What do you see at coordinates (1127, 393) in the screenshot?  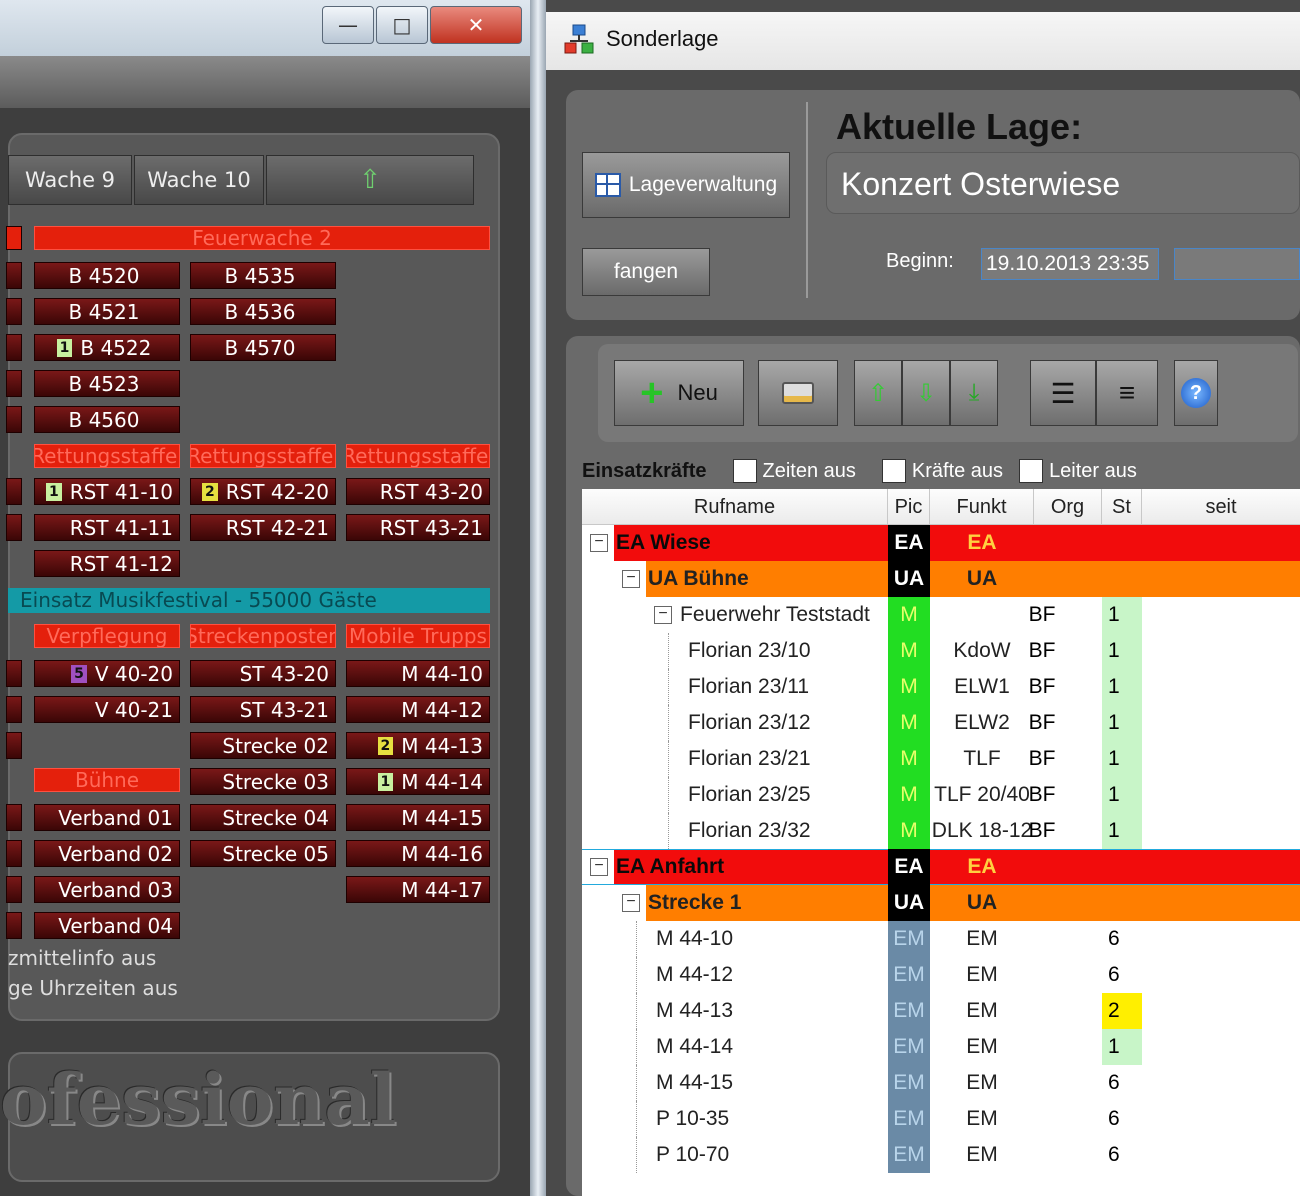 I see `list-view-button: ≡` at bounding box center [1127, 393].